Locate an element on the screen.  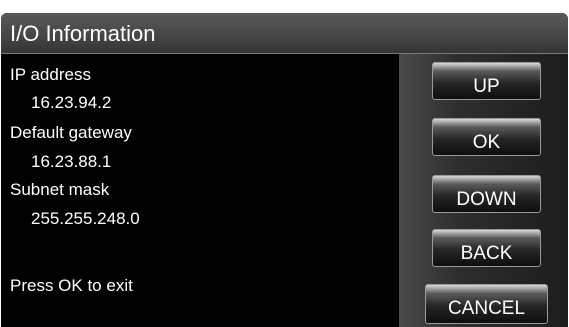
page-title: I/O Information is located at coordinates (83, 33).